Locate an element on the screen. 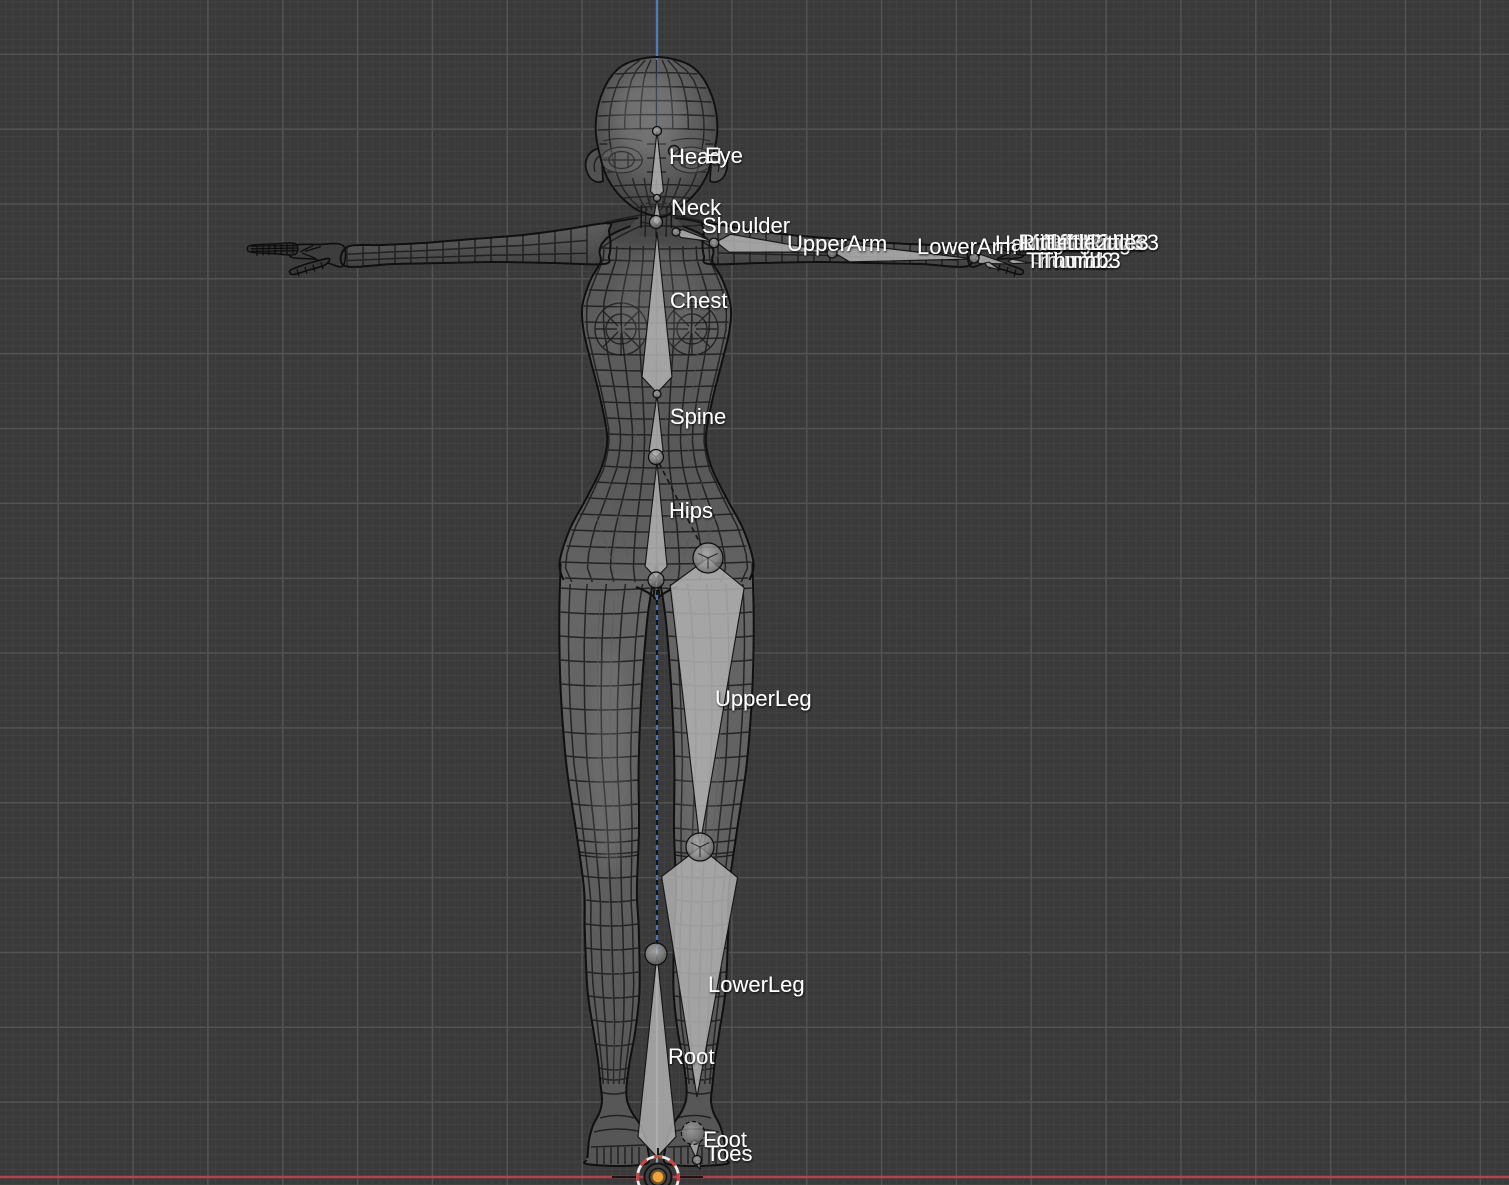 This screenshot has width=1509, height=1185. svg-text: Toes is located at coordinates (729, 1153).